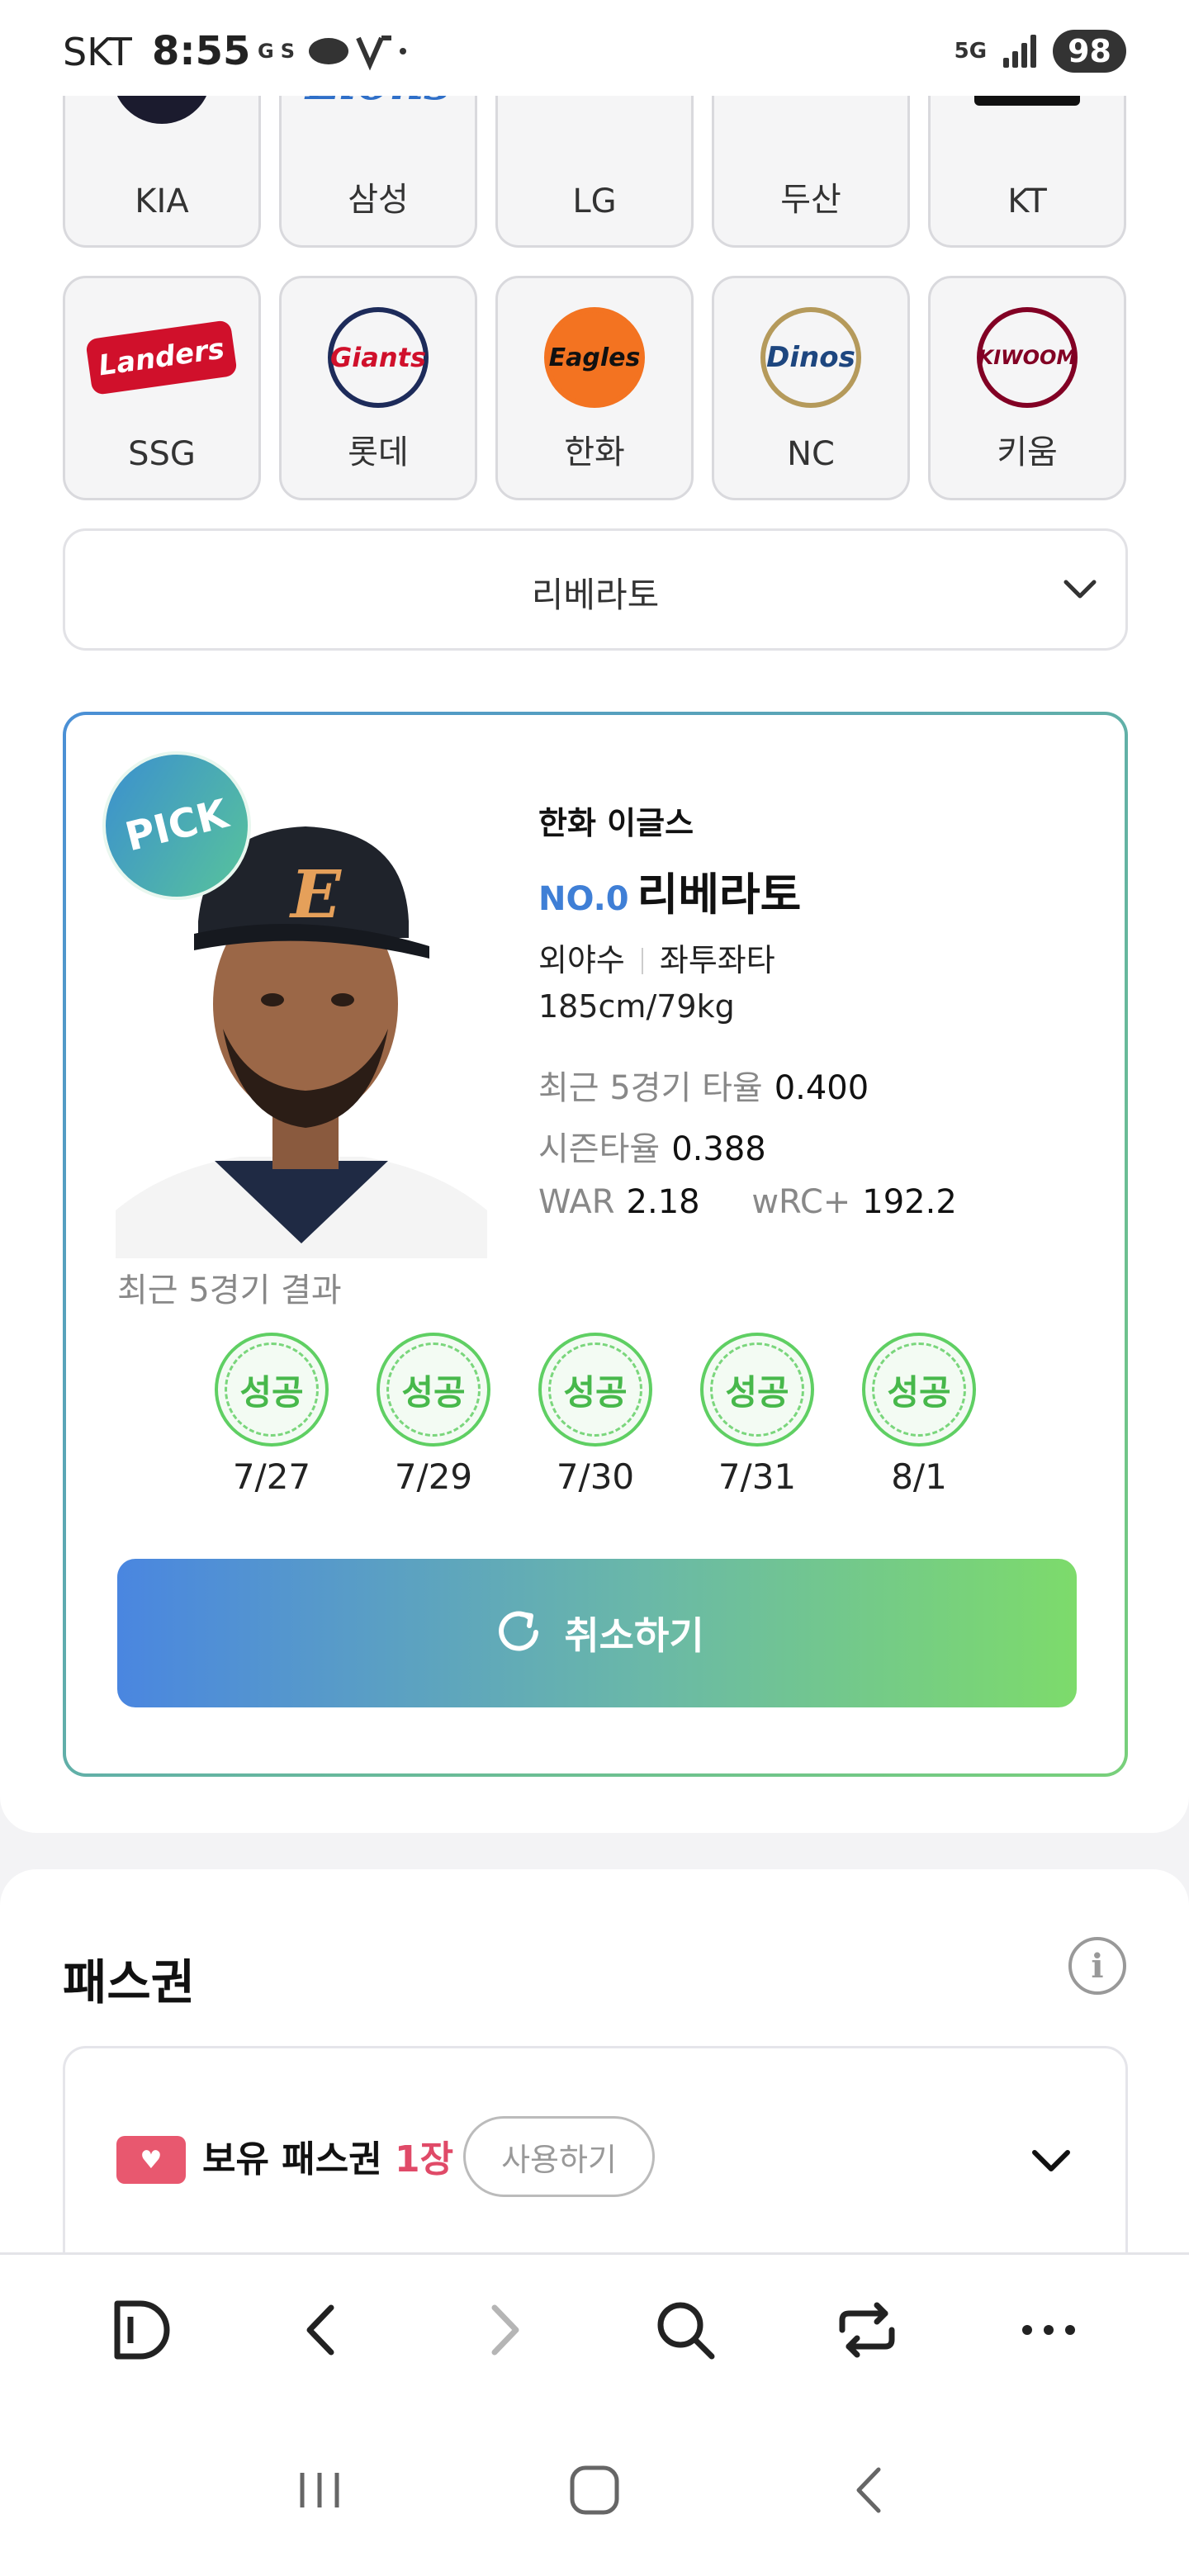 The width and height of the screenshot is (1189, 2576). I want to click on owned-pass-label: 보유 패스권, so click(292, 2159).